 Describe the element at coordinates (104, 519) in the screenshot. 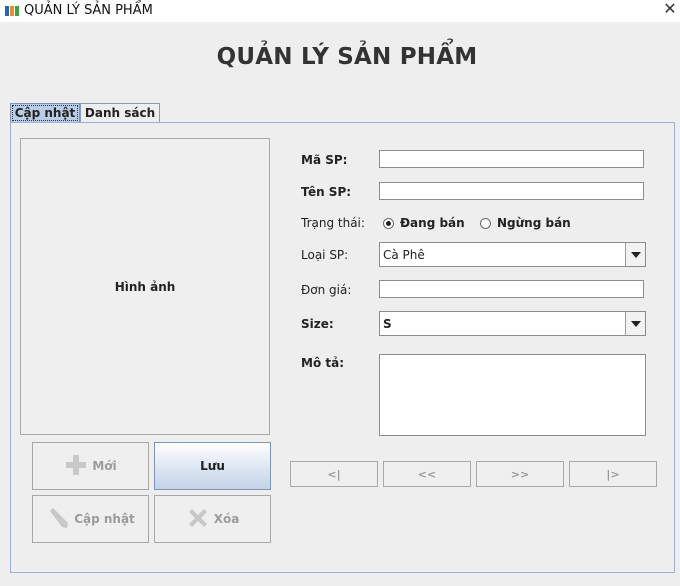

I see `update-button-label: Cập nhật` at that location.